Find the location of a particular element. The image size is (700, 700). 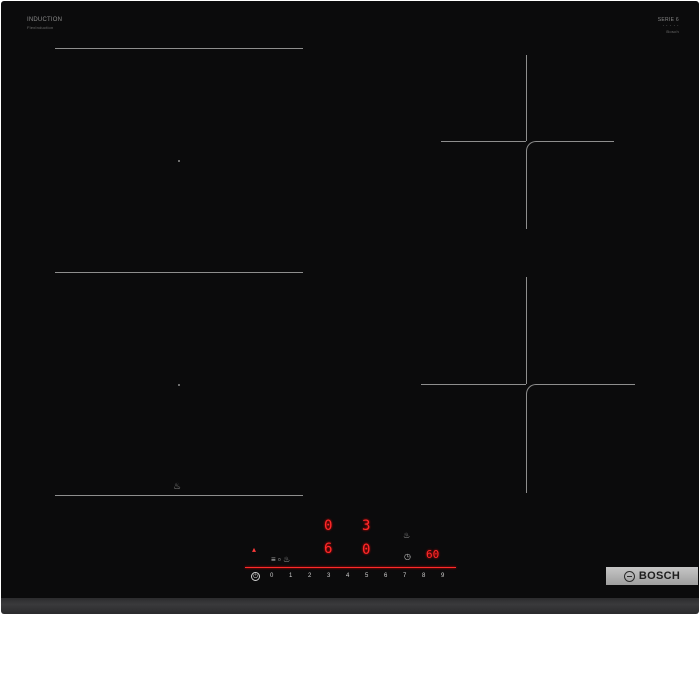

brand-plate: BOSCH is located at coordinates (652, 576).